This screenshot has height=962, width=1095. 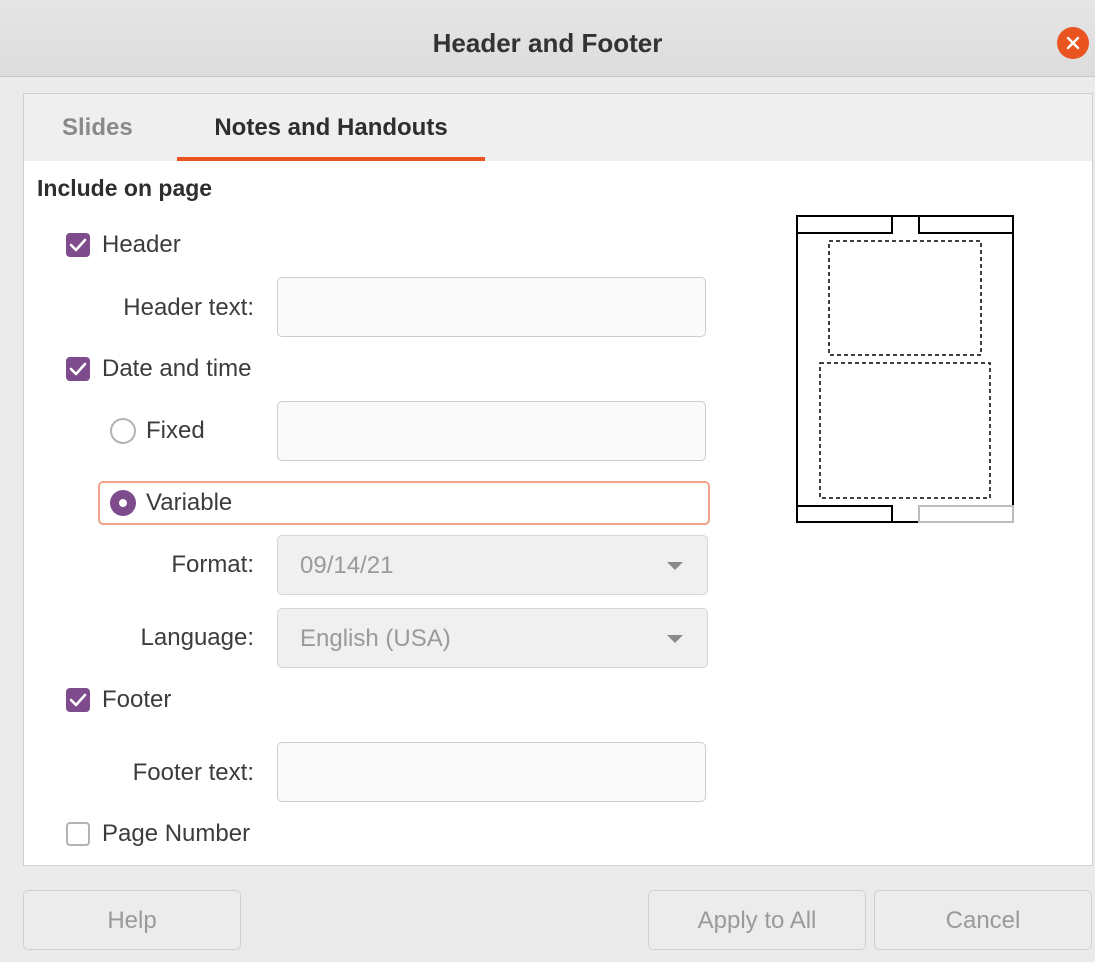 I want to click on section-title: Include on page, so click(x=125, y=188).